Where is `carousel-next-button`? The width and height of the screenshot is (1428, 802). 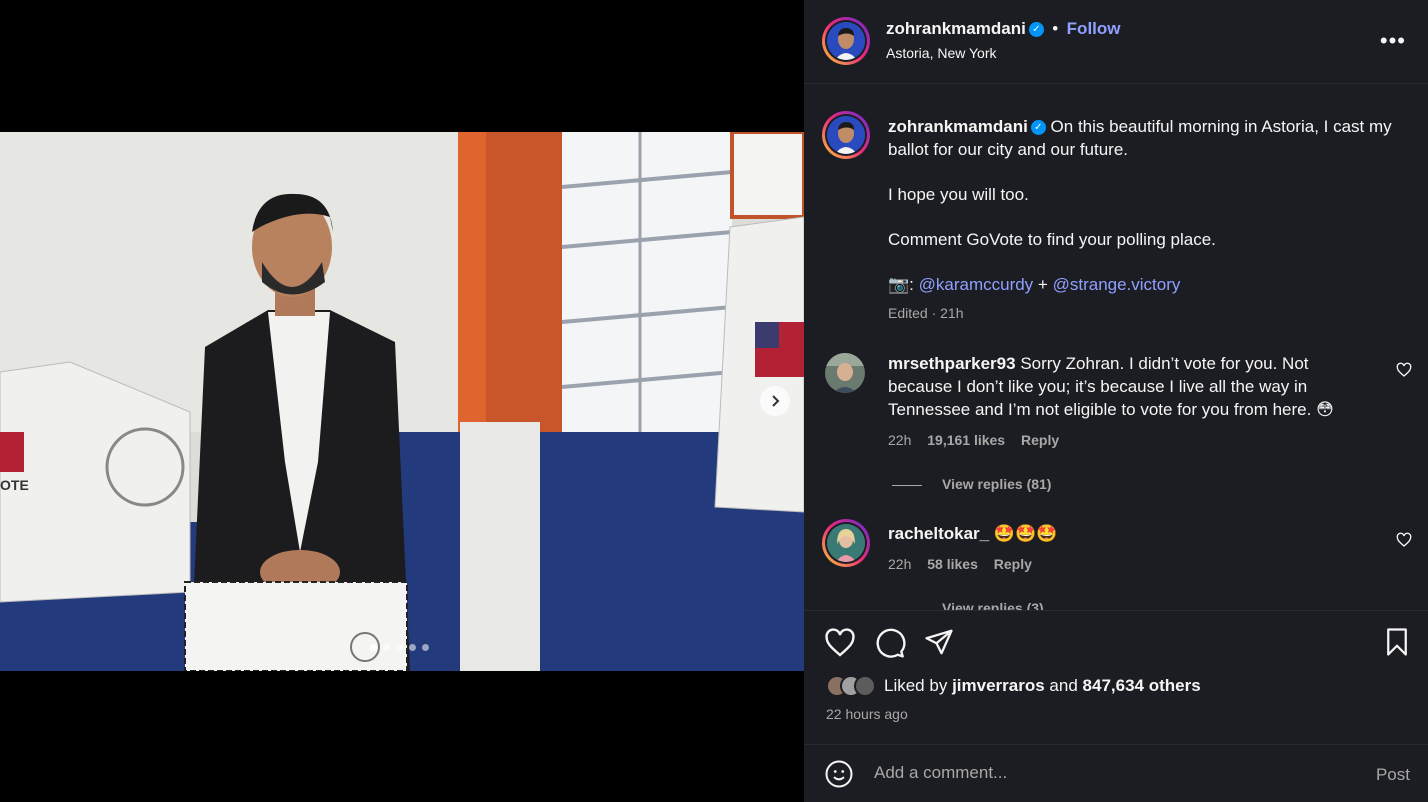 carousel-next-button is located at coordinates (775, 401).